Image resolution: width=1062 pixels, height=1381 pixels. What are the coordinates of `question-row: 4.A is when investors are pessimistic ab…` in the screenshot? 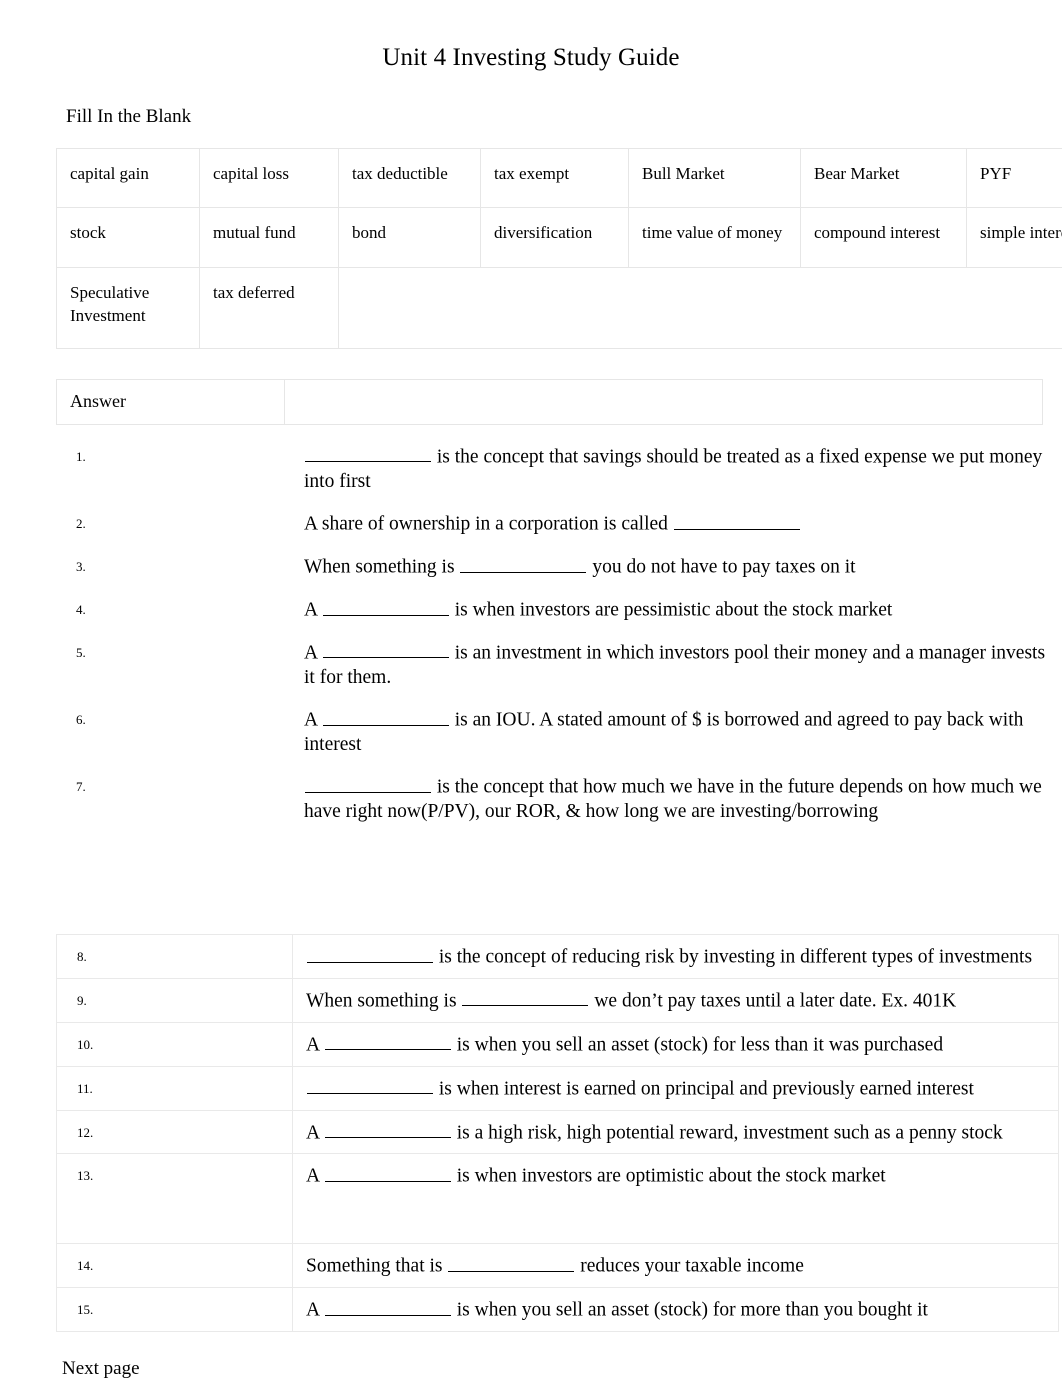 It's located at (556, 609).